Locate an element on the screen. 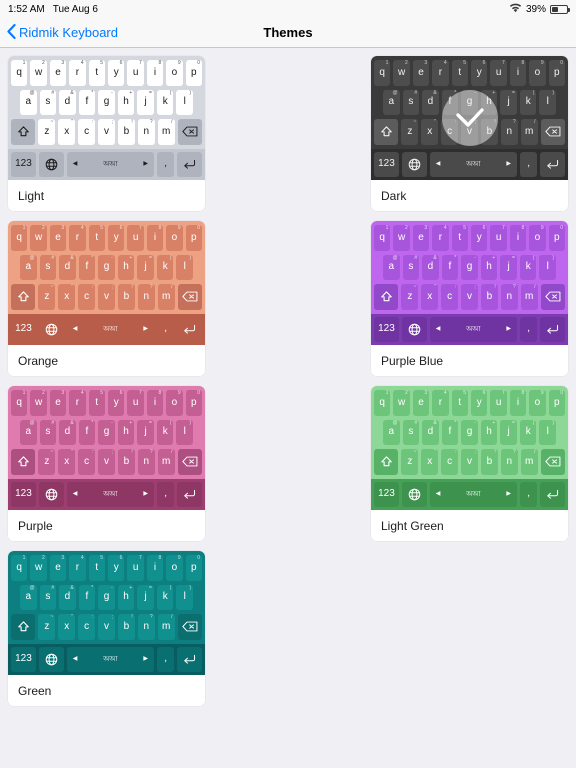 Image resolution: width=576 pixels, height=768 pixels. key-n: n? is located at coordinates (509, 462).